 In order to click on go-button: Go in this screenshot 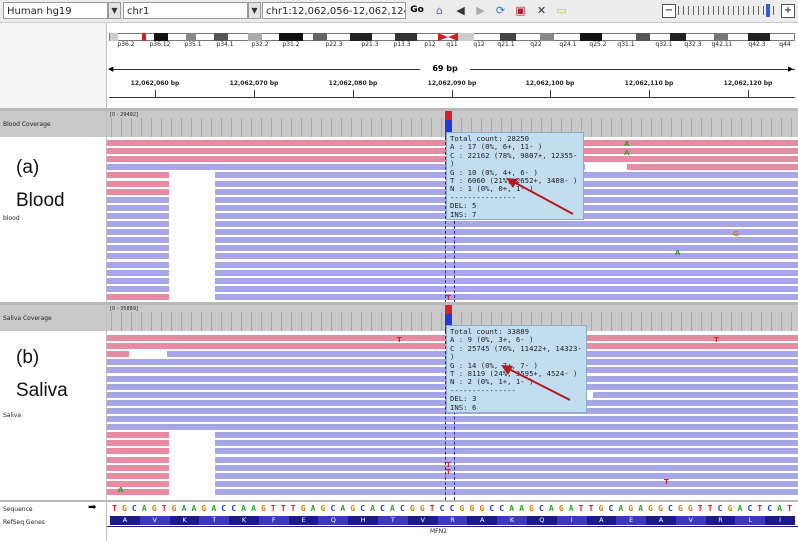, I will do `click(417, 10)`.